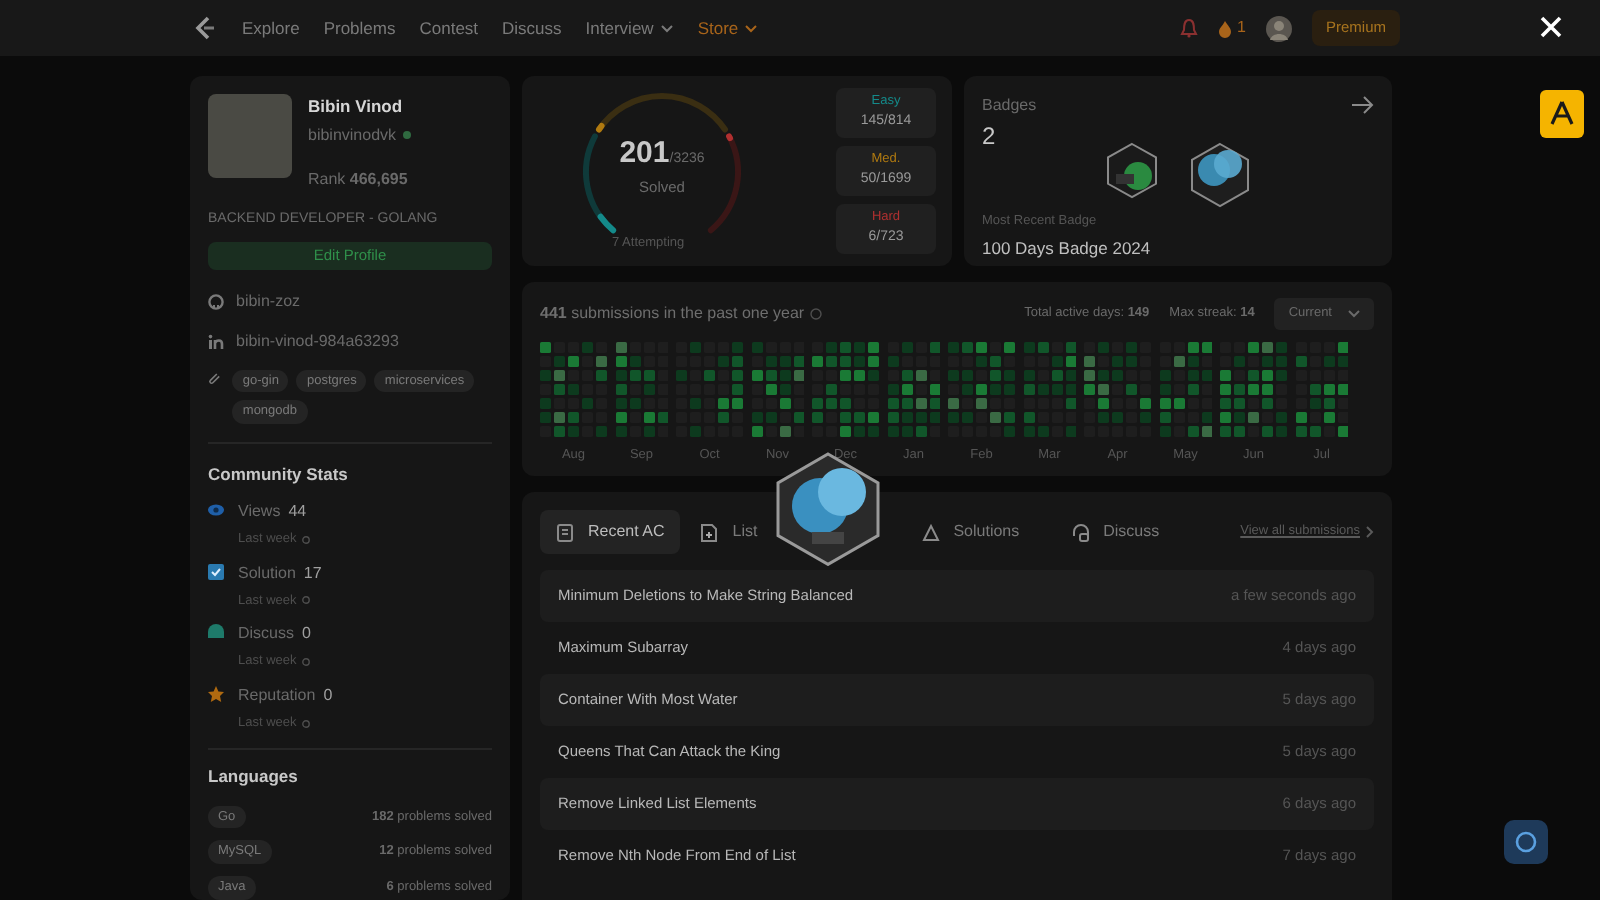  Describe the element at coordinates (317, 341) in the screenshot. I see `profile-link: bibin-vinod-984a63293` at that location.